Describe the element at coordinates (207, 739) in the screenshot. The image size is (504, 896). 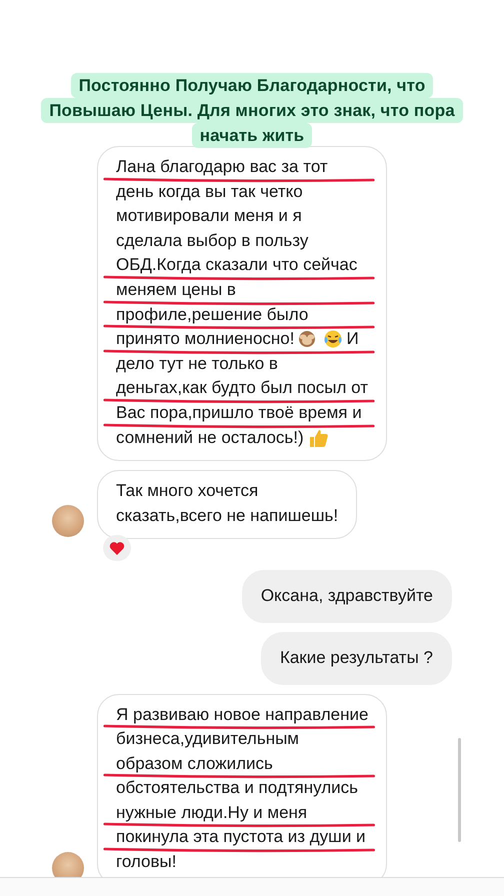
I see `message-text: бизнеса,удивительным` at that location.